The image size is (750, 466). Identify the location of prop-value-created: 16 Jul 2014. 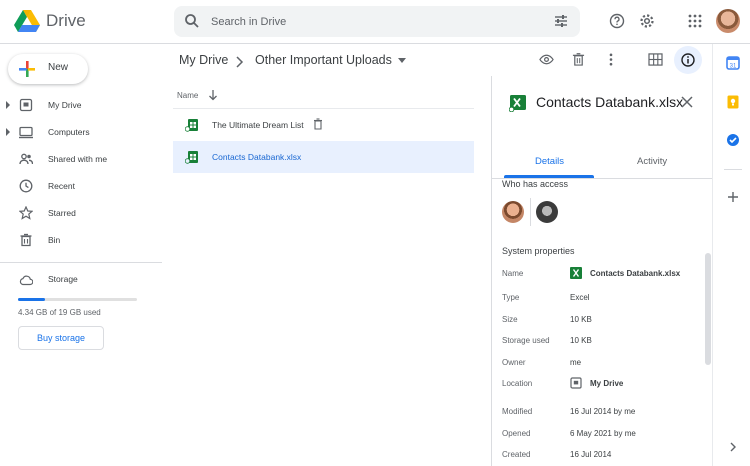
(591, 454).